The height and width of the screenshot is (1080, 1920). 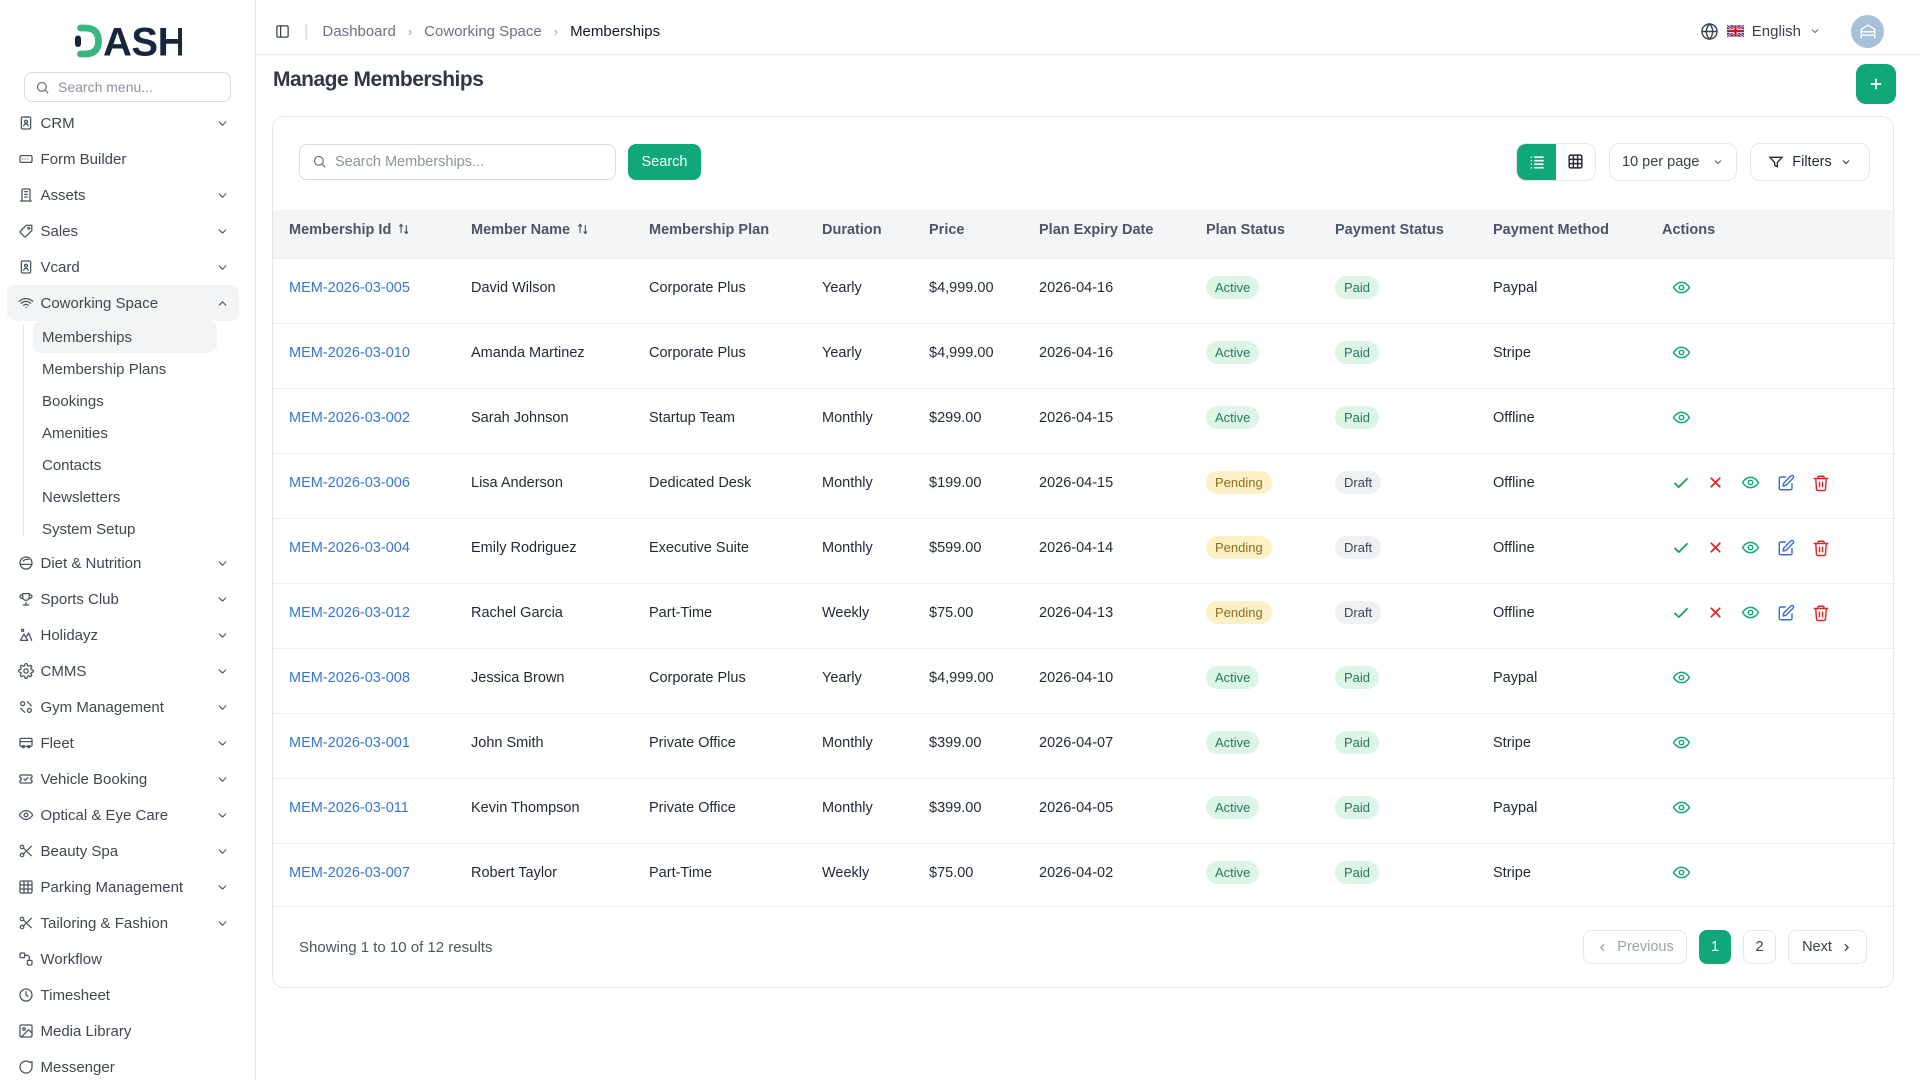 I want to click on svg-text: ASH, so click(x=142, y=43).